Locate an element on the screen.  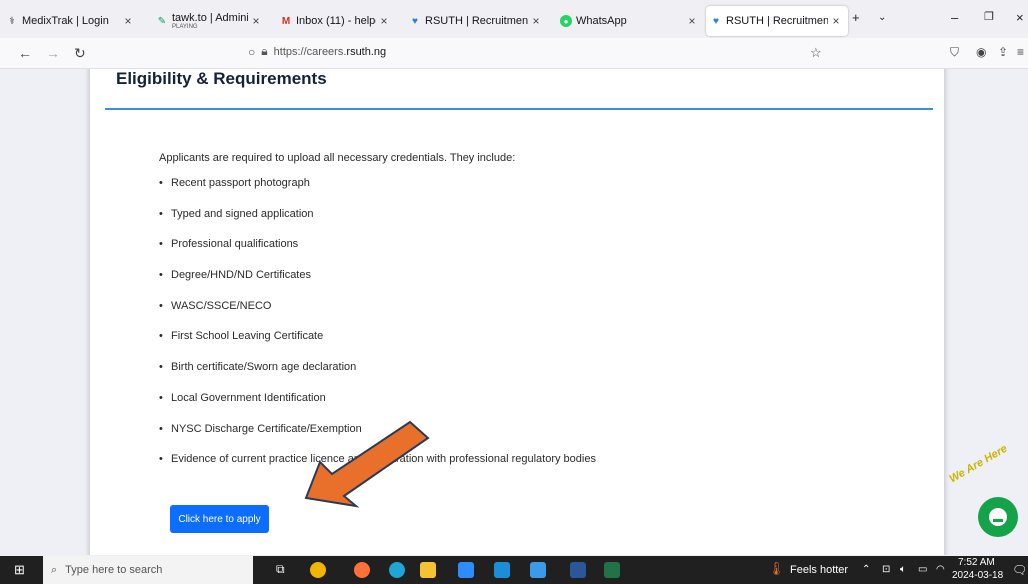
excel-icon is located at coordinates (612, 570).